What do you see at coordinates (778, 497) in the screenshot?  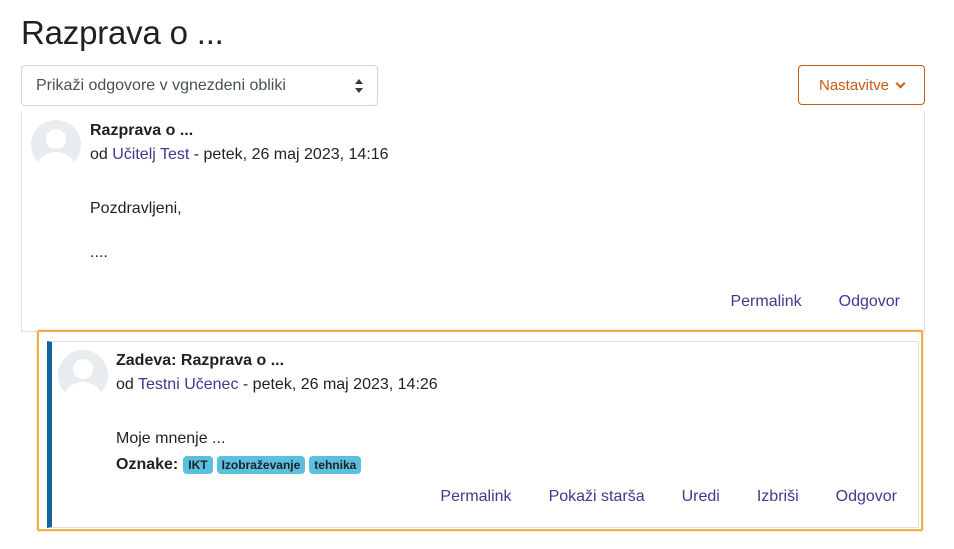 I see `delete-link: Izbriši` at bounding box center [778, 497].